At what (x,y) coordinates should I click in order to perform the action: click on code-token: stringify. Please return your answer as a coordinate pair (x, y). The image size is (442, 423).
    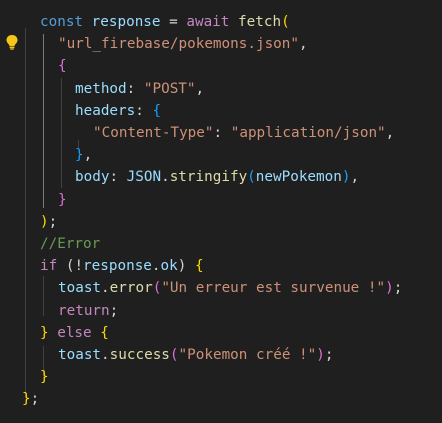
    Looking at the image, I should click on (208, 177).